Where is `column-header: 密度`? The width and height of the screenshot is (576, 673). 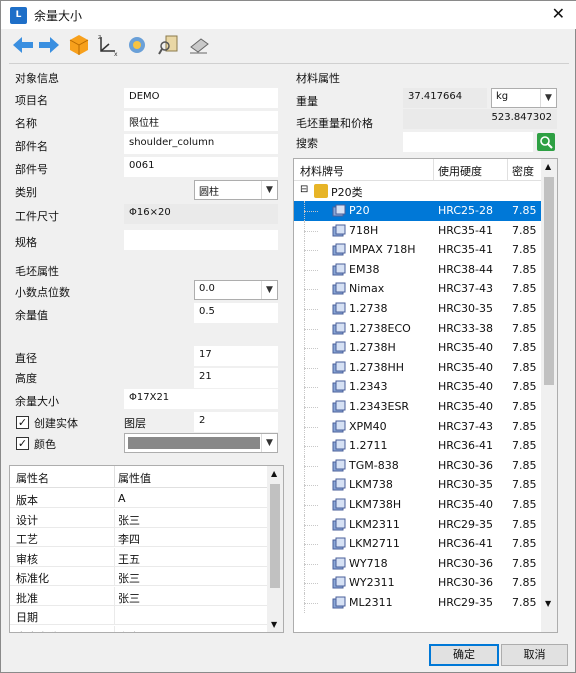 column-header: 密度 is located at coordinates (523, 171).